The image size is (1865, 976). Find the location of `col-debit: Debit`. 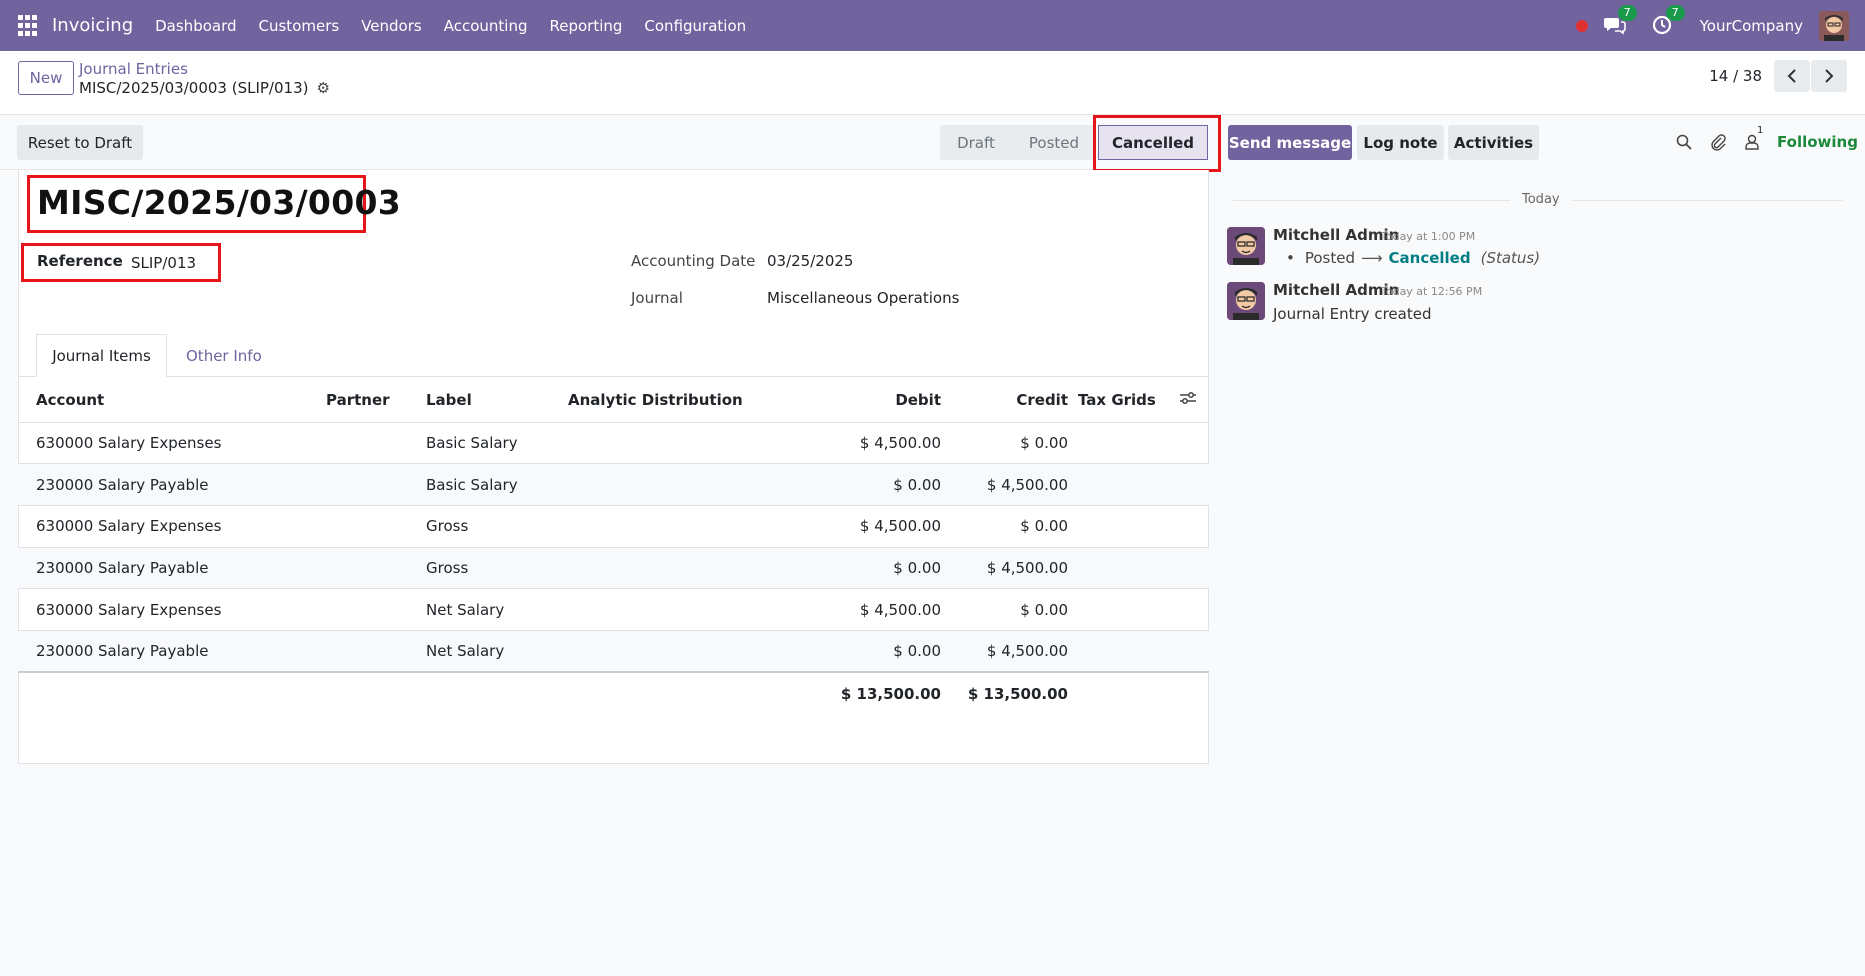

col-debit: Debit is located at coordinates (874, 400).